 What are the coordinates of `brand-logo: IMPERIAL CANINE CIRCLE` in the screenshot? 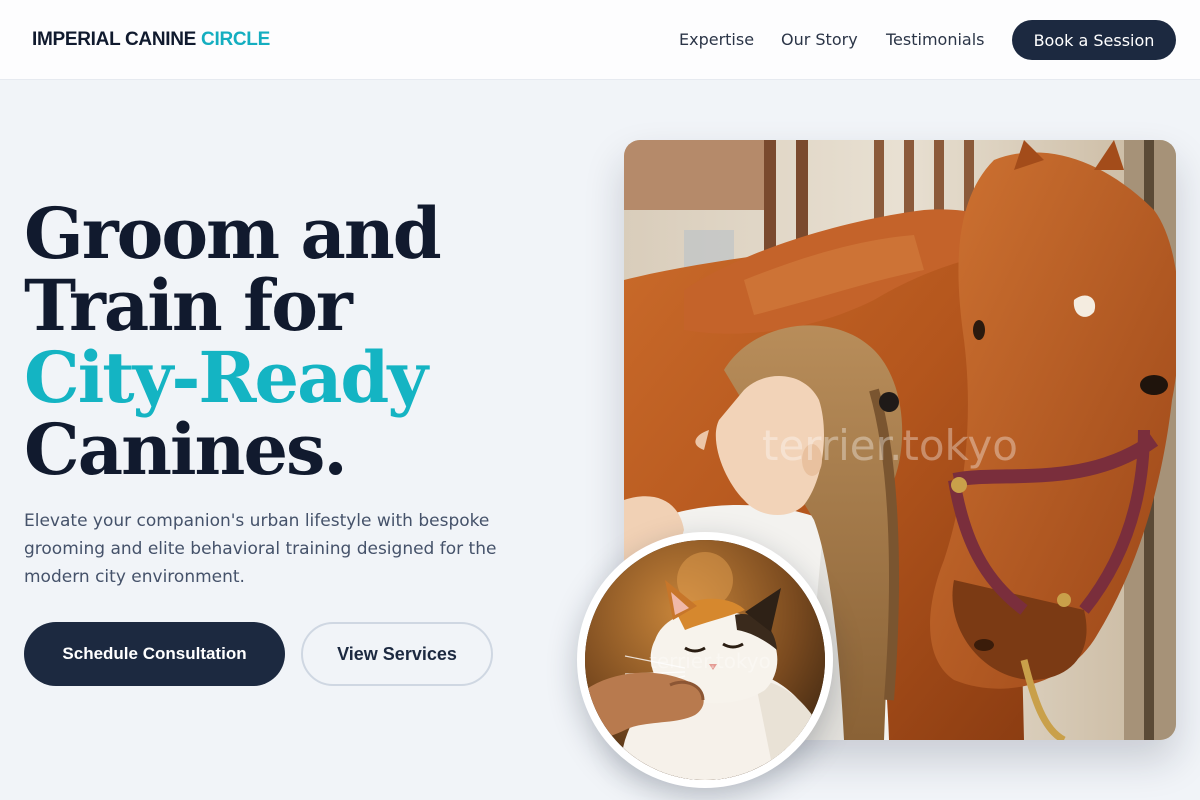 It's located at (151, 40).